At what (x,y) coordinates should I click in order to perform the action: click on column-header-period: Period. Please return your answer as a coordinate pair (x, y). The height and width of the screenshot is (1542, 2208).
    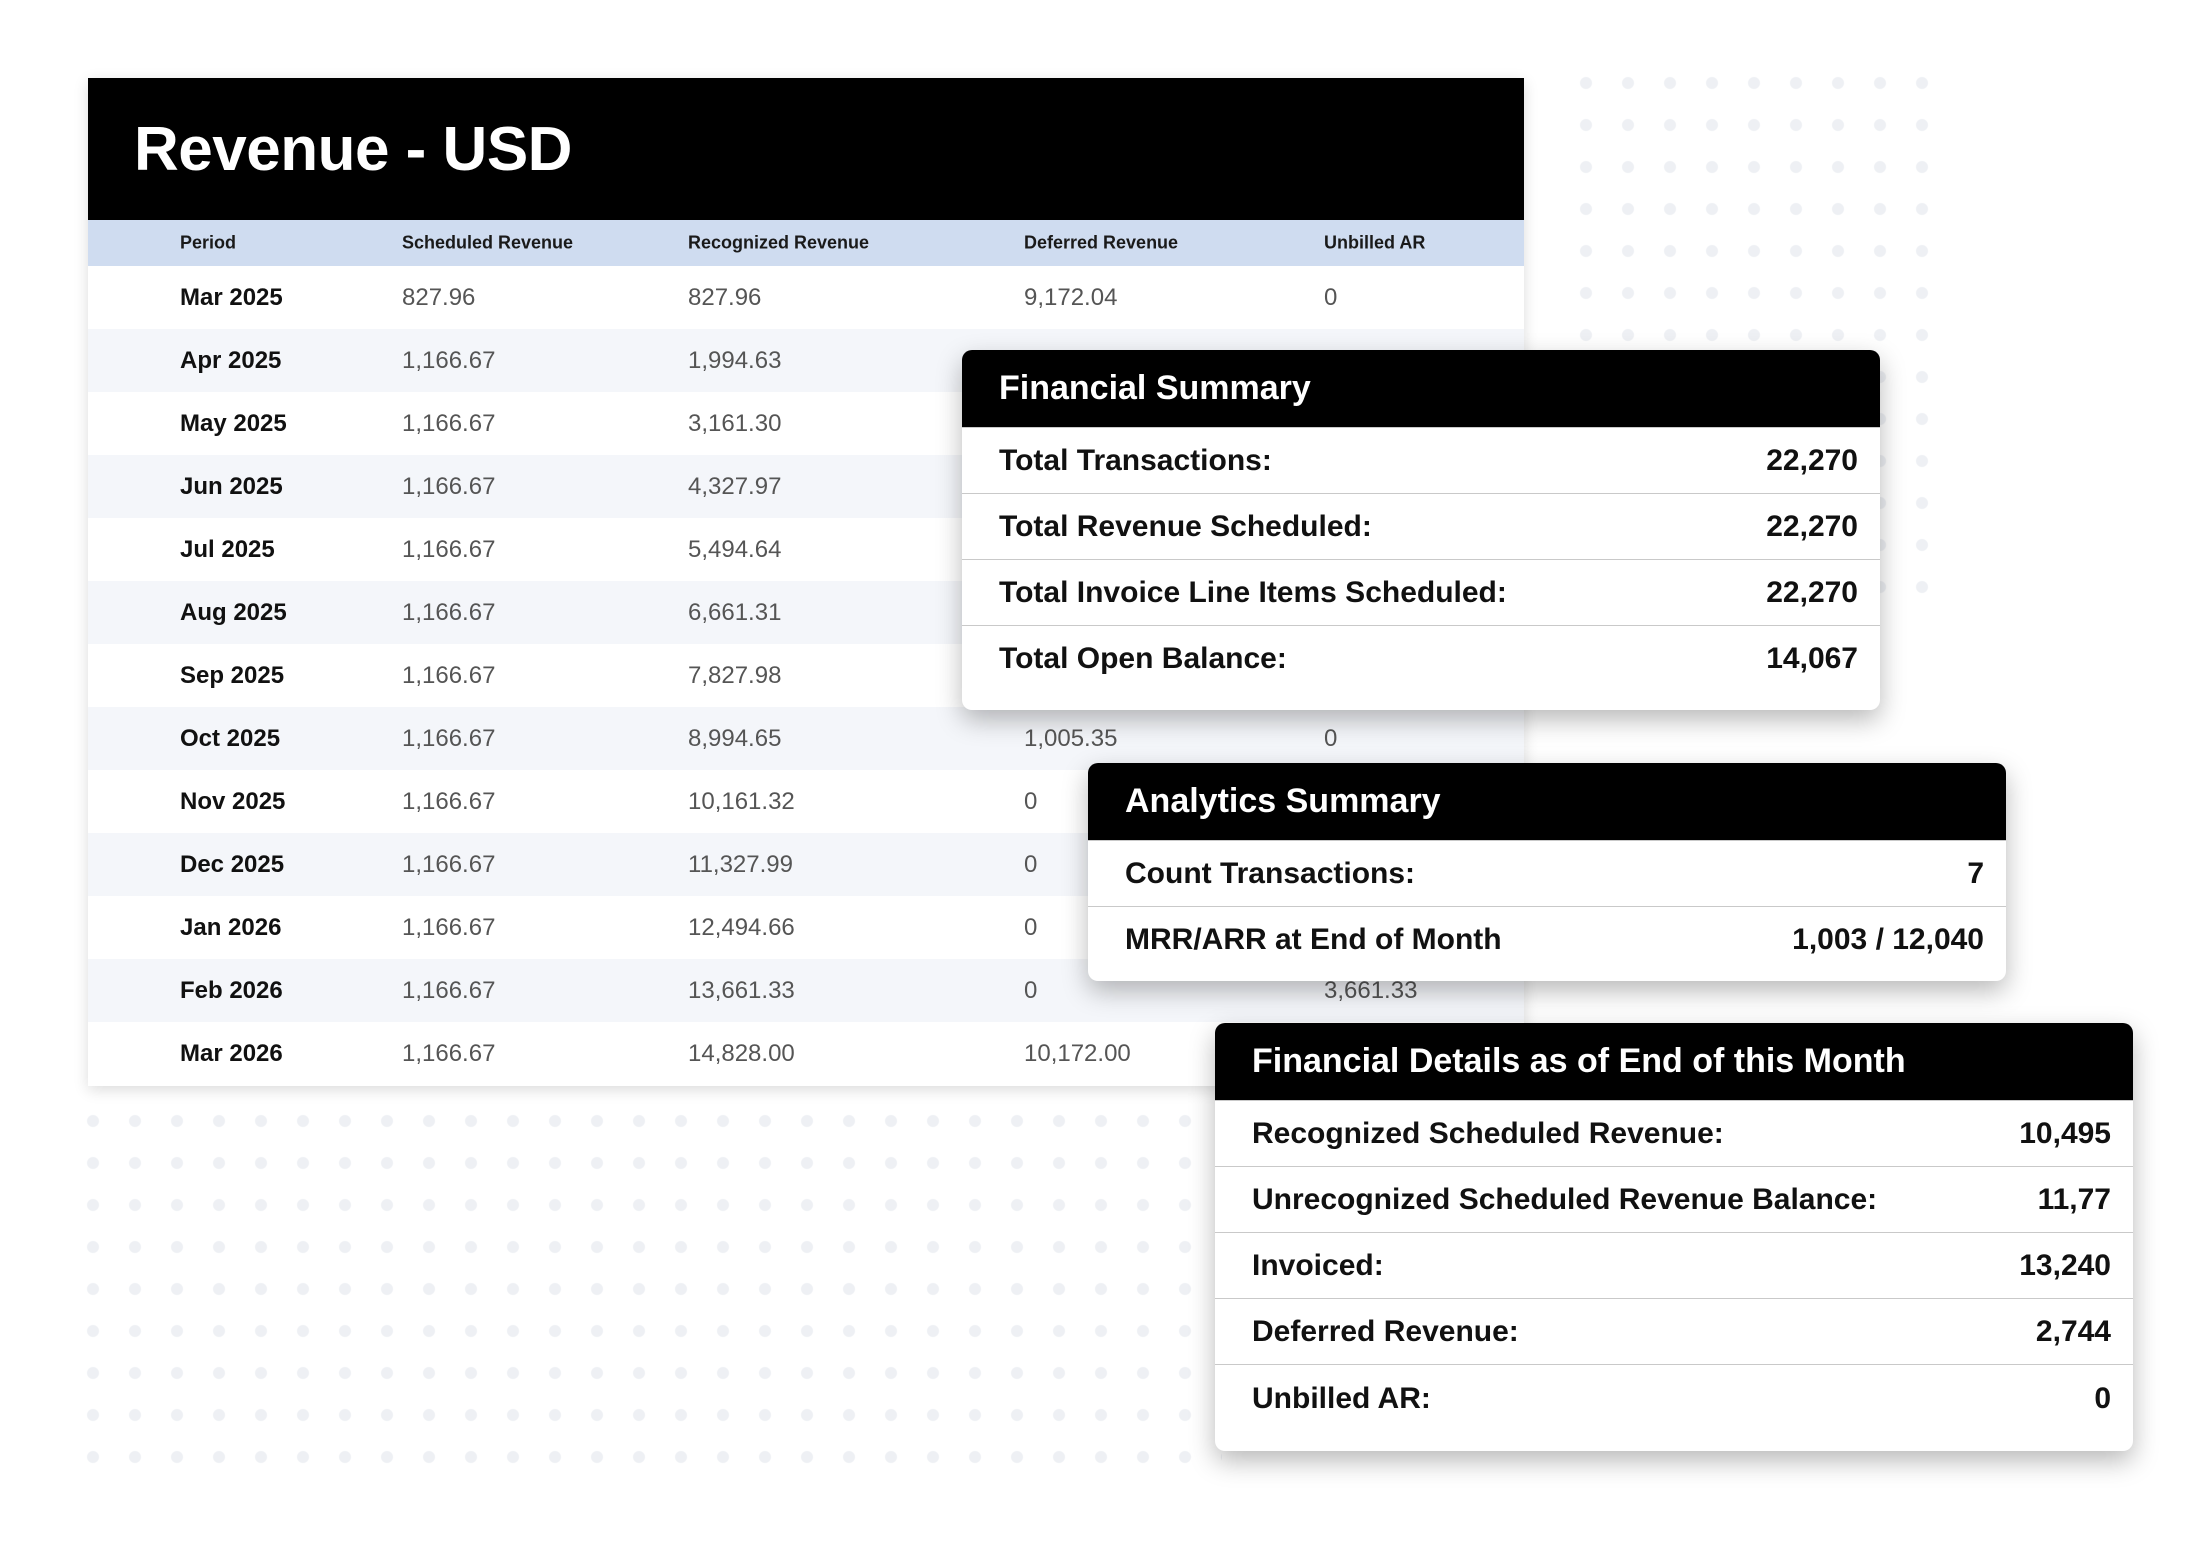
    Looking at the image, I should click on (208, 243).